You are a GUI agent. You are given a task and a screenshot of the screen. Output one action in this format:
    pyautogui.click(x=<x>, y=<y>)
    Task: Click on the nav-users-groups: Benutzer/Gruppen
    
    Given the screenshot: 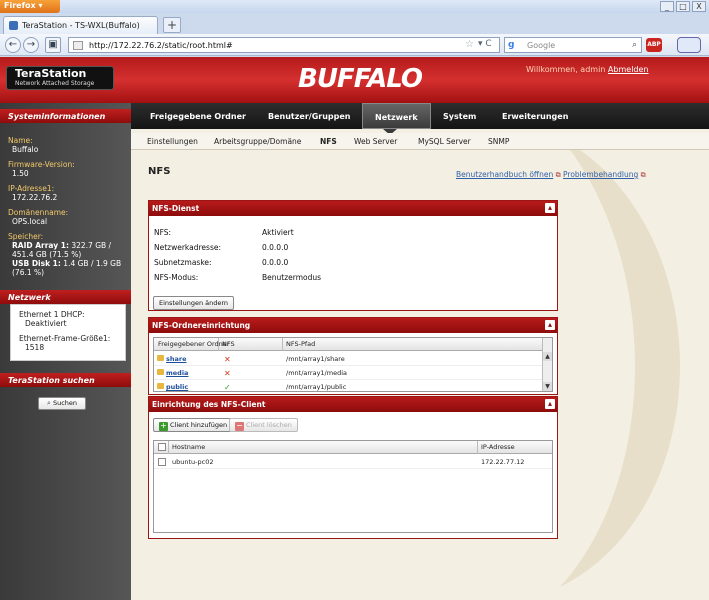 What is the action you would take?
    pyautogui.click(x=309, y=116)
    